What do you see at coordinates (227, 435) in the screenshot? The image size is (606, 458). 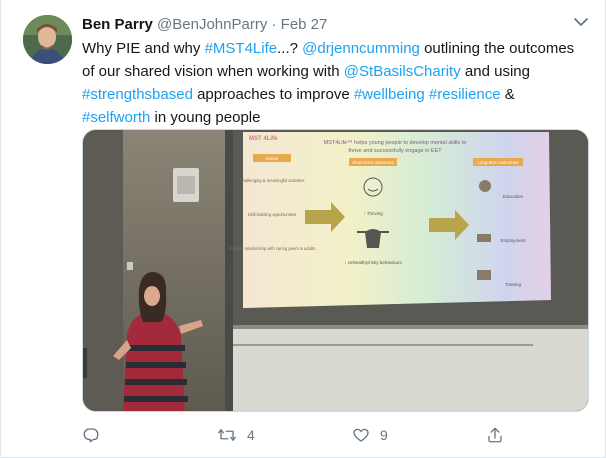 I see `retweet-icon` at bounding box center [227, 435].